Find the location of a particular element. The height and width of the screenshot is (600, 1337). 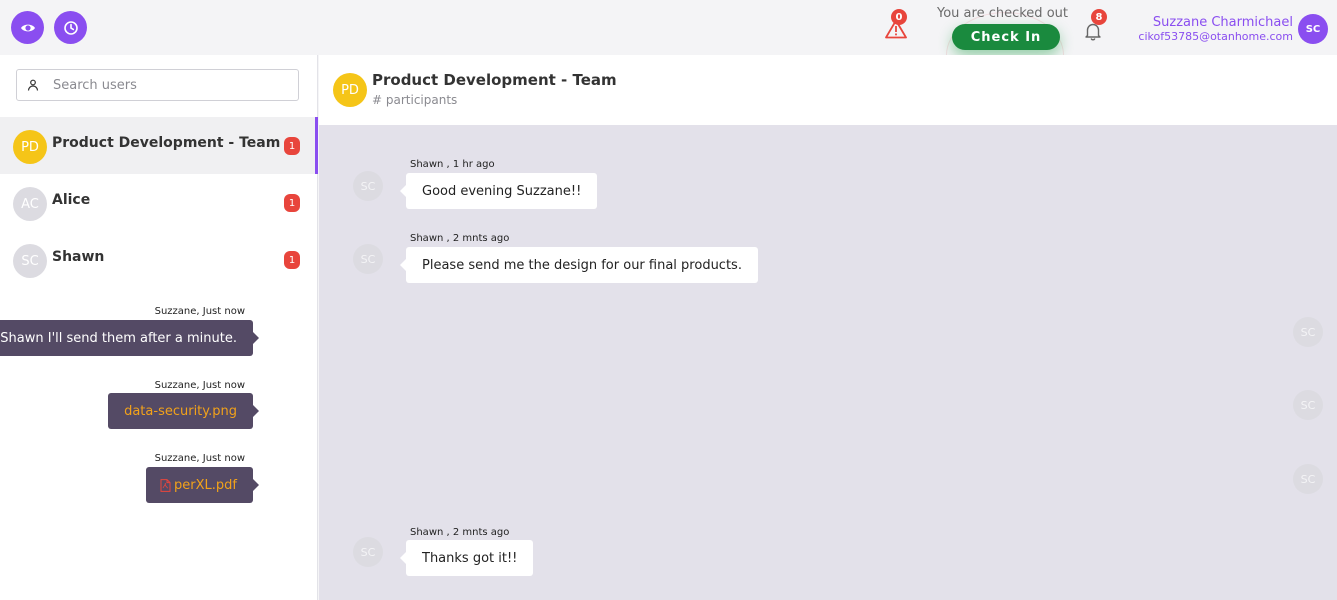

file-name: perXL.pdf is located at coordinates (205, 485).